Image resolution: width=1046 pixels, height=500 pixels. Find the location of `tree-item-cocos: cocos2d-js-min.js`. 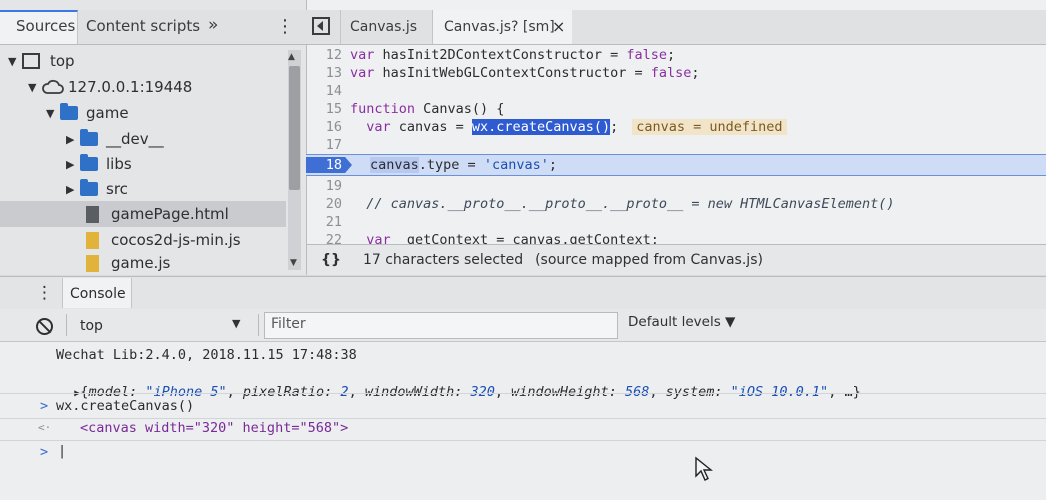

tree-item-cocos: cocos2d-js-min.js is located at coordinates (163, 240).